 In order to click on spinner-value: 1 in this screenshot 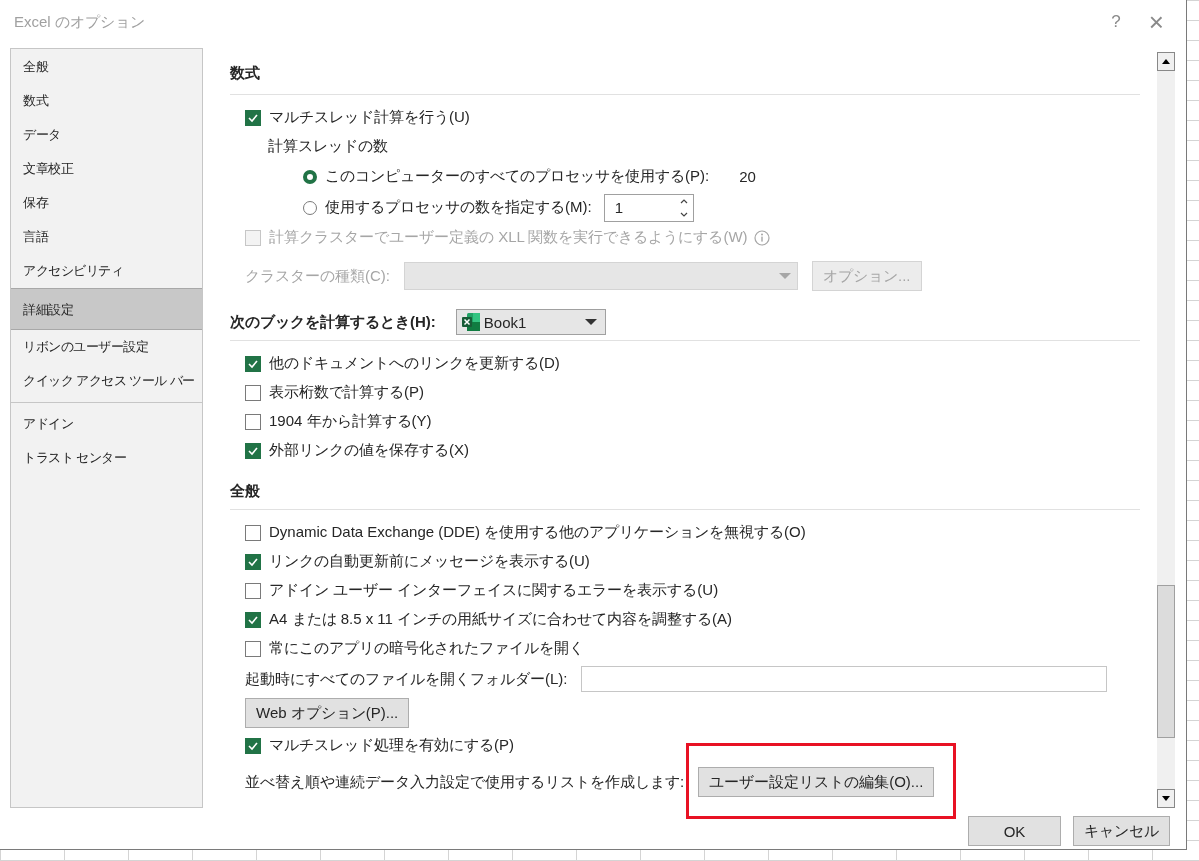, I will do `click(618, 207)`.